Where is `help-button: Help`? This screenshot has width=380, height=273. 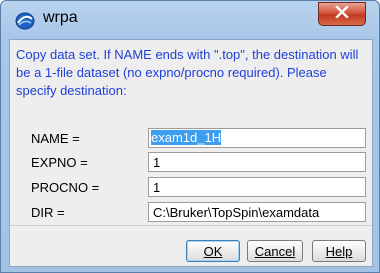
help-button: Help is located at coordinates (339, 251).